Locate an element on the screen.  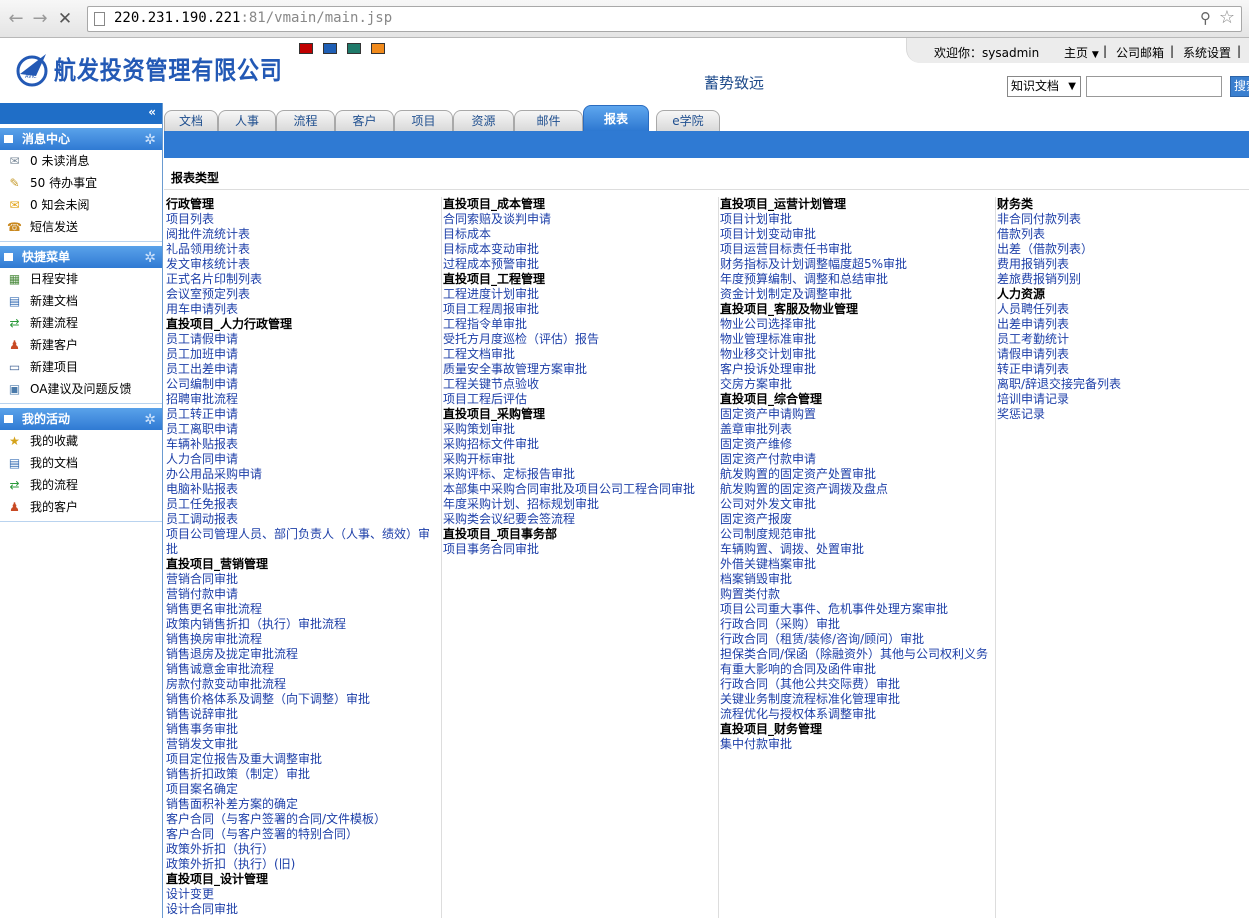
wrench-icon: ⚲ is located at coordinates (1205, 18).